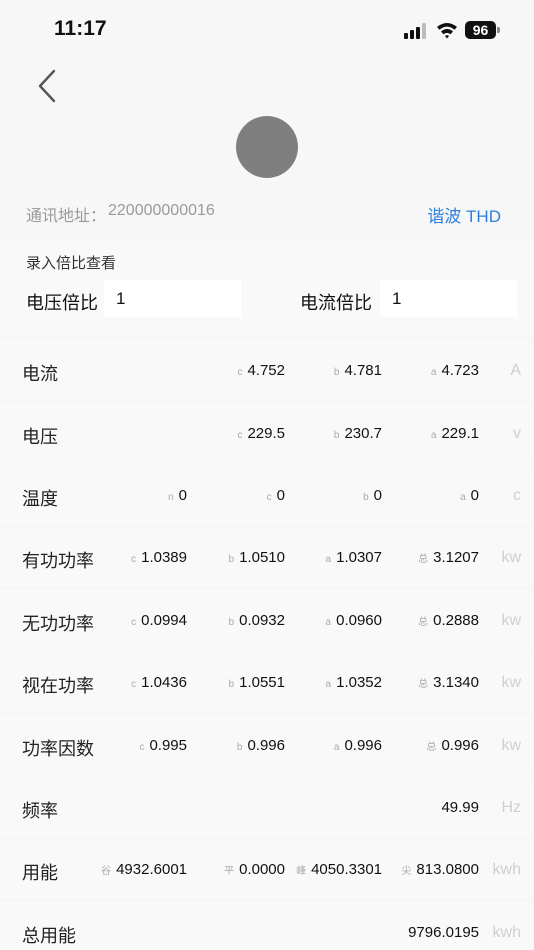 Image resolution: width=534 pixels, height=950 pixels. What do you see at coordinates (359, 620) in the screenshot?
I see `value-text: 0.0960` at bounding box center [359, 620].